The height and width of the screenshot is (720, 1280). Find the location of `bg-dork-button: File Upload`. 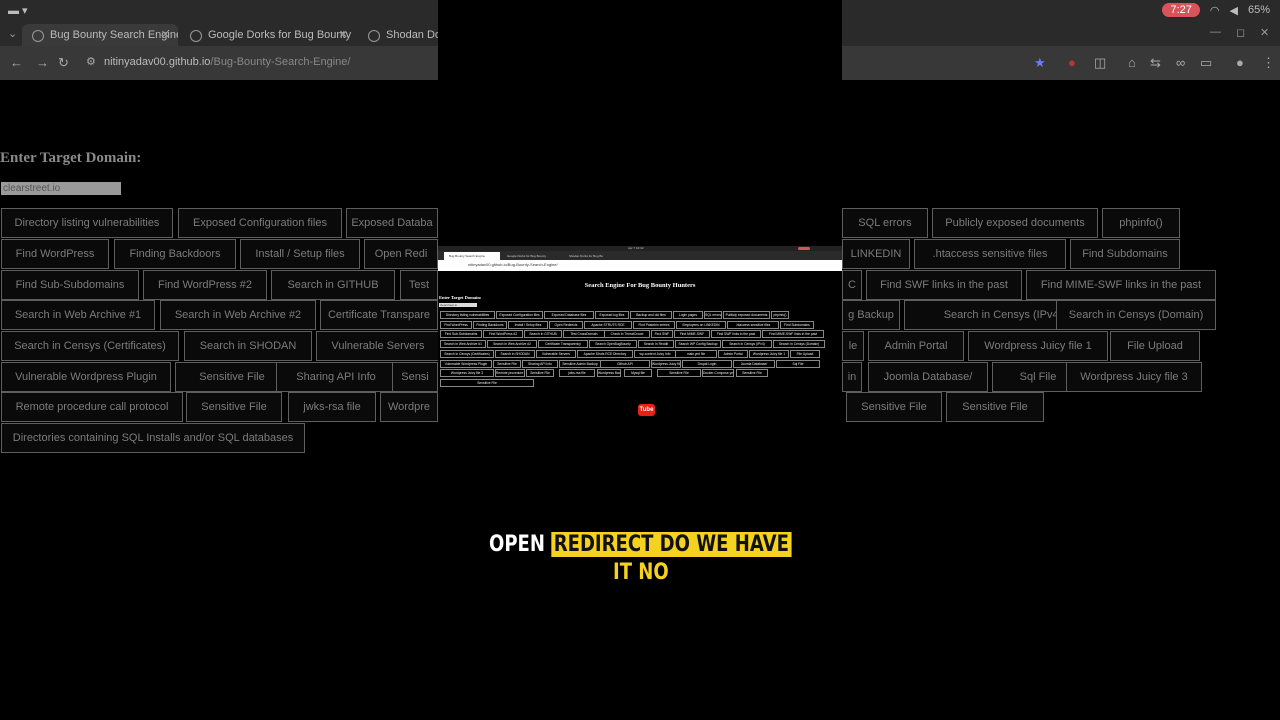

bg-dork-button: File Upload is located at coordinates (1155, 346).